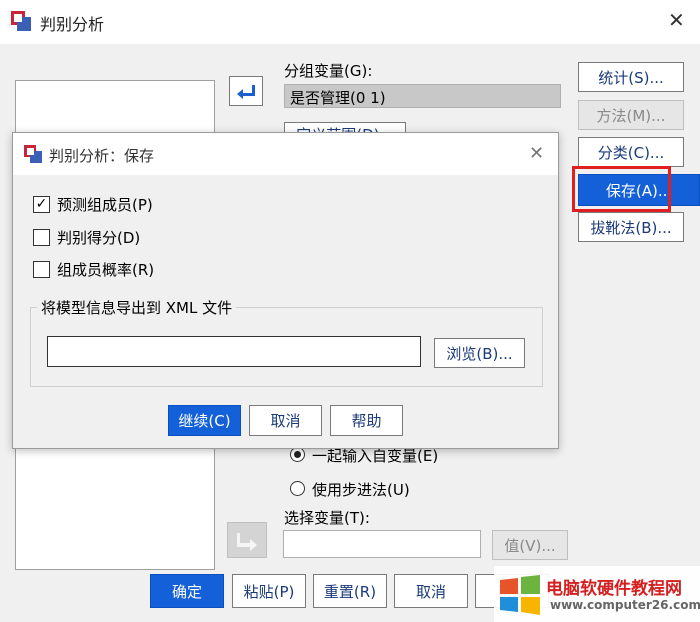  Describe the element at coordinates (102, 156) in the screenshot. I see `save-dialog-title: 判别分析：保存` at that location.